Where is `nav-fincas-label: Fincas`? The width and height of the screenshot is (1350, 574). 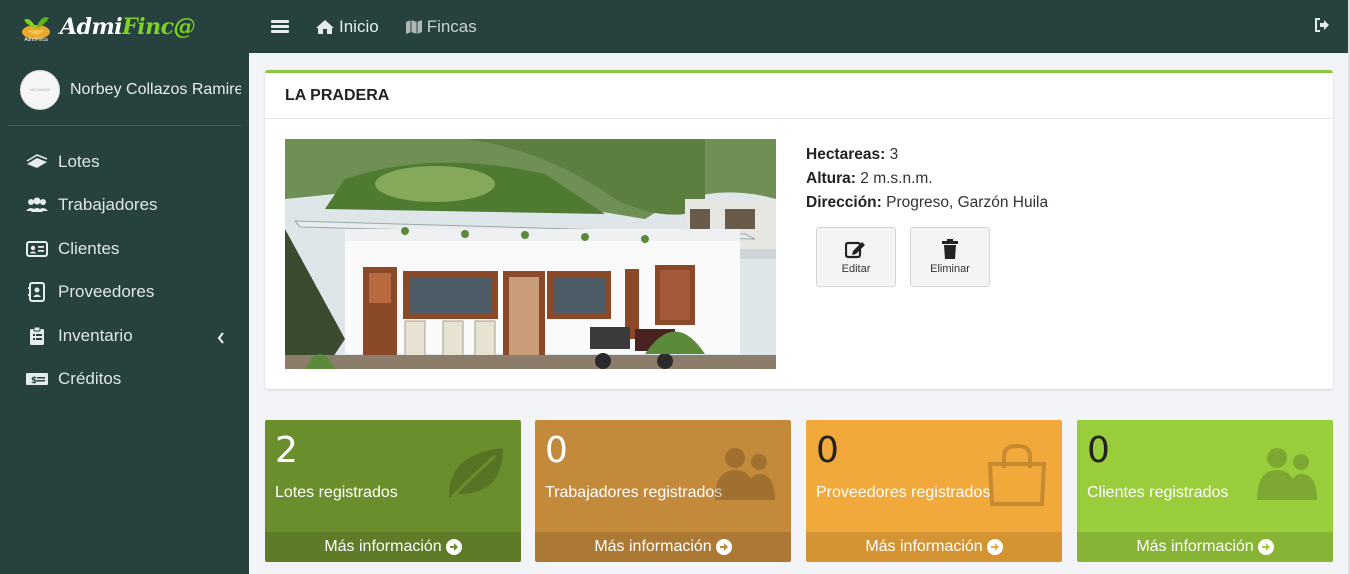 nav-fincas-label: Fincas is located at coordinates (451, 26).